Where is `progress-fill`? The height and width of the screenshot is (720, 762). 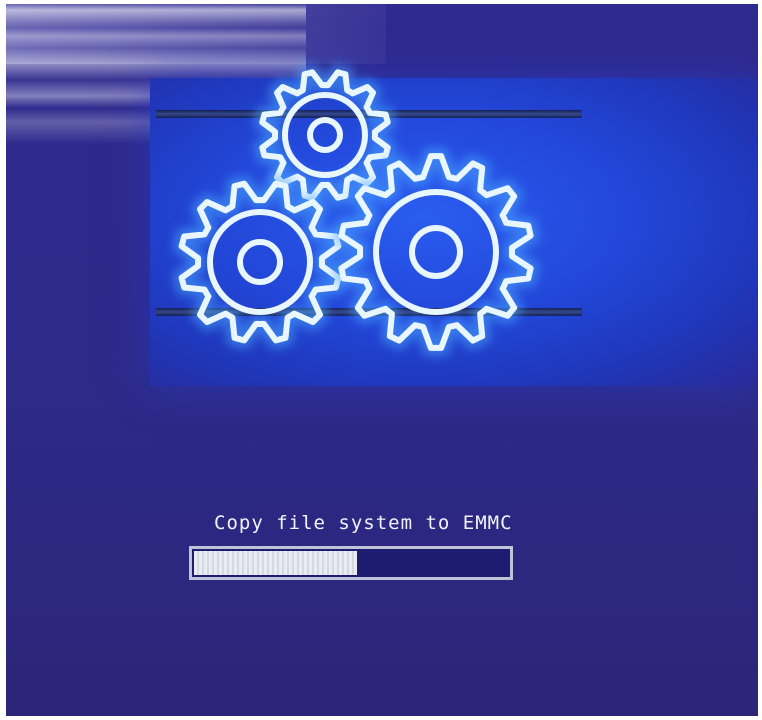
progress-fill is located at coordinates (275, 563).